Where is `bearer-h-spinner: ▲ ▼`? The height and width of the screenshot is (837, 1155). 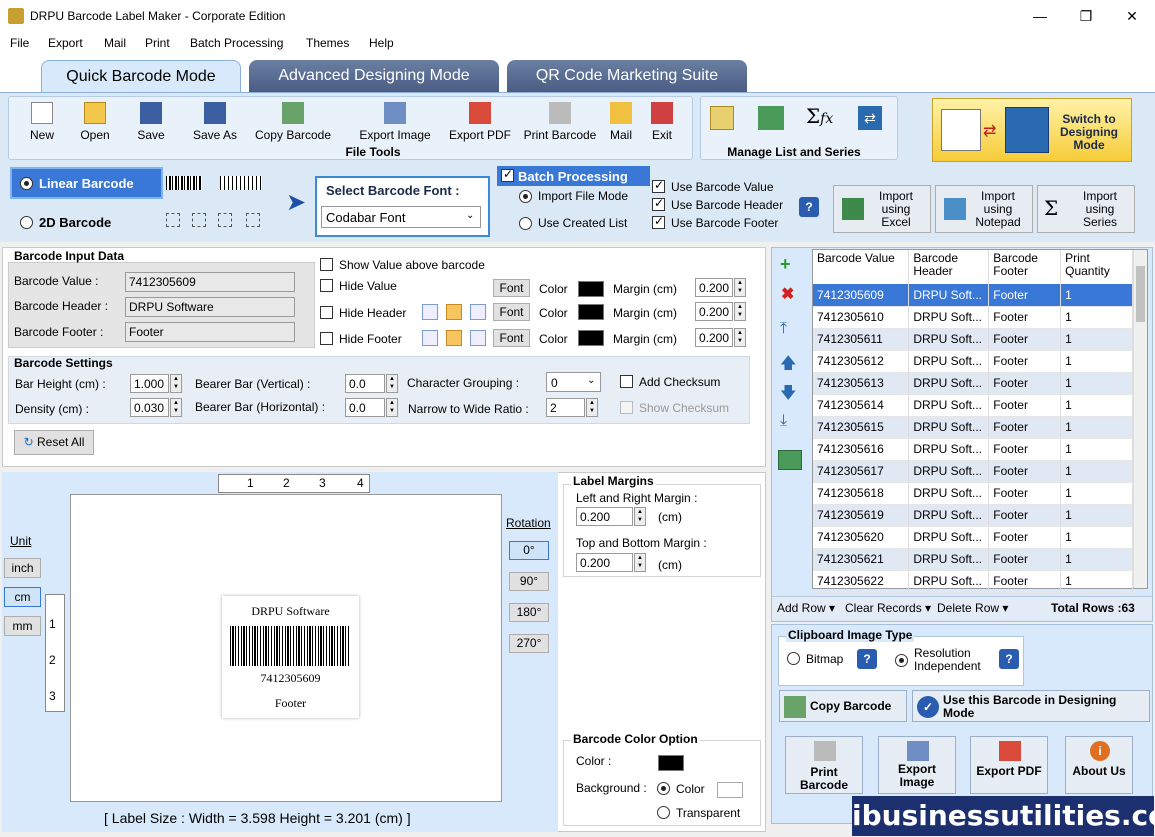 bearer-h-spinner: ▲ ▼ is located at coordinates (392, 407).